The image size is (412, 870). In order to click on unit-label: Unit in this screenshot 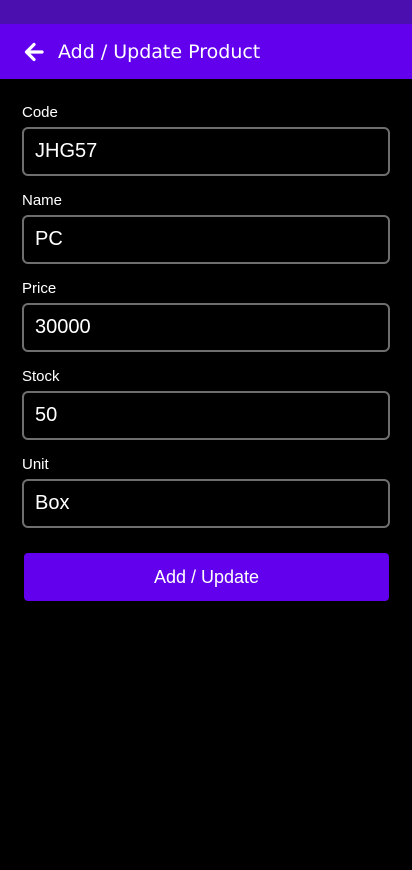, I will do `click(35, 464)`.